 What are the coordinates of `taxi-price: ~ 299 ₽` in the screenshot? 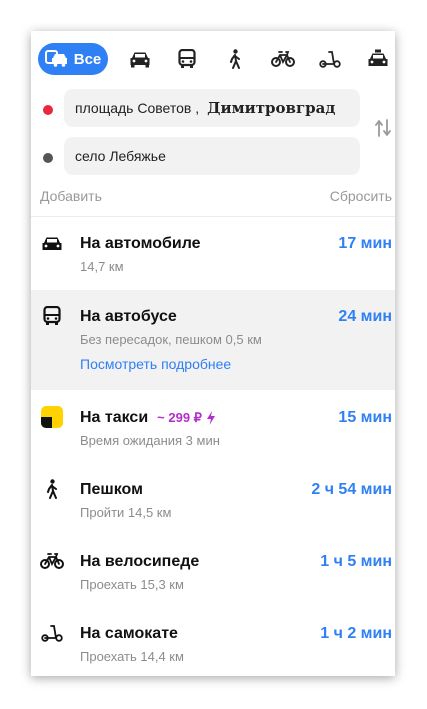 It's located at (179, 417).